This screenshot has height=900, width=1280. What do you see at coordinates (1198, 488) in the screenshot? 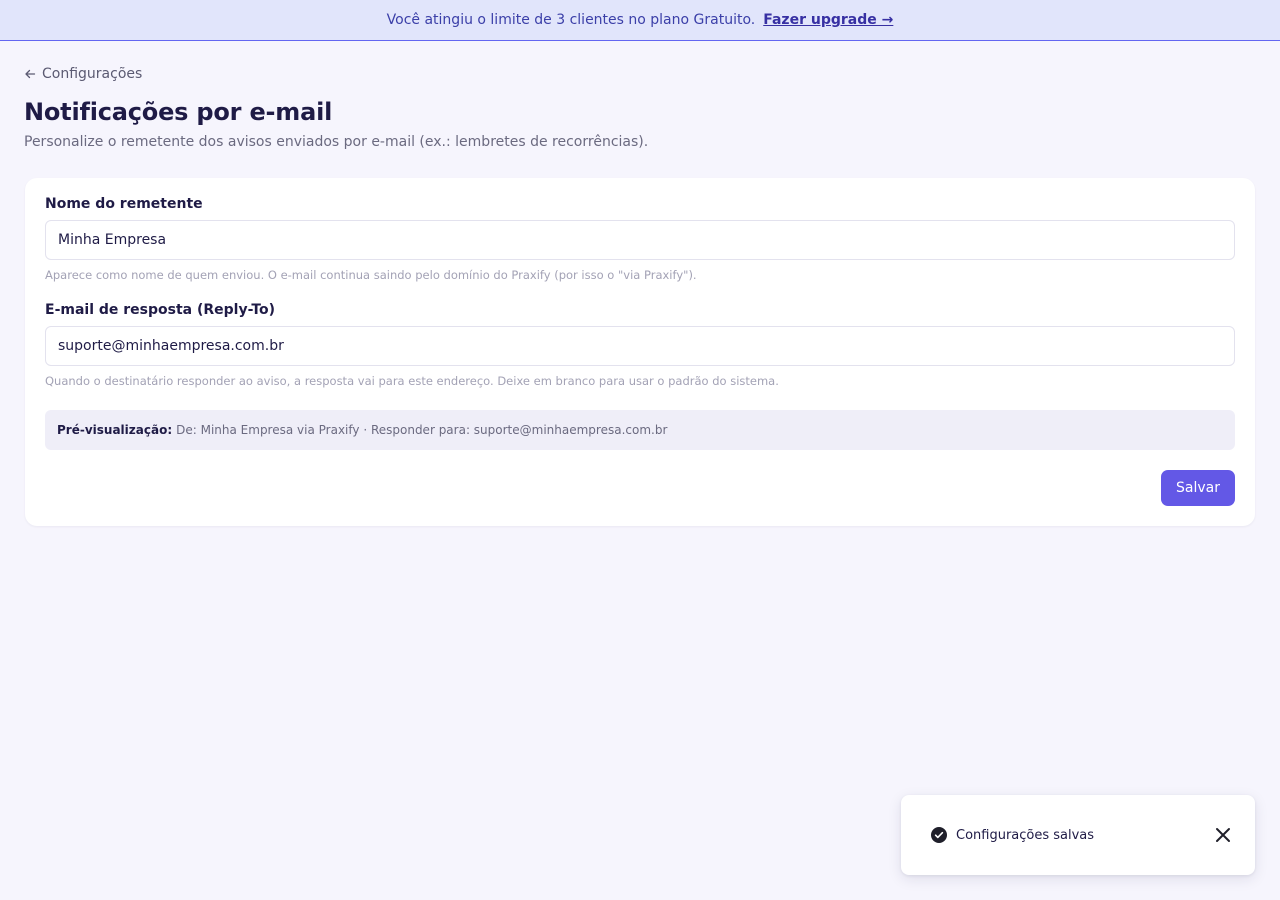
I see `save-button: Salvar` at bounding box center [1198, 488].